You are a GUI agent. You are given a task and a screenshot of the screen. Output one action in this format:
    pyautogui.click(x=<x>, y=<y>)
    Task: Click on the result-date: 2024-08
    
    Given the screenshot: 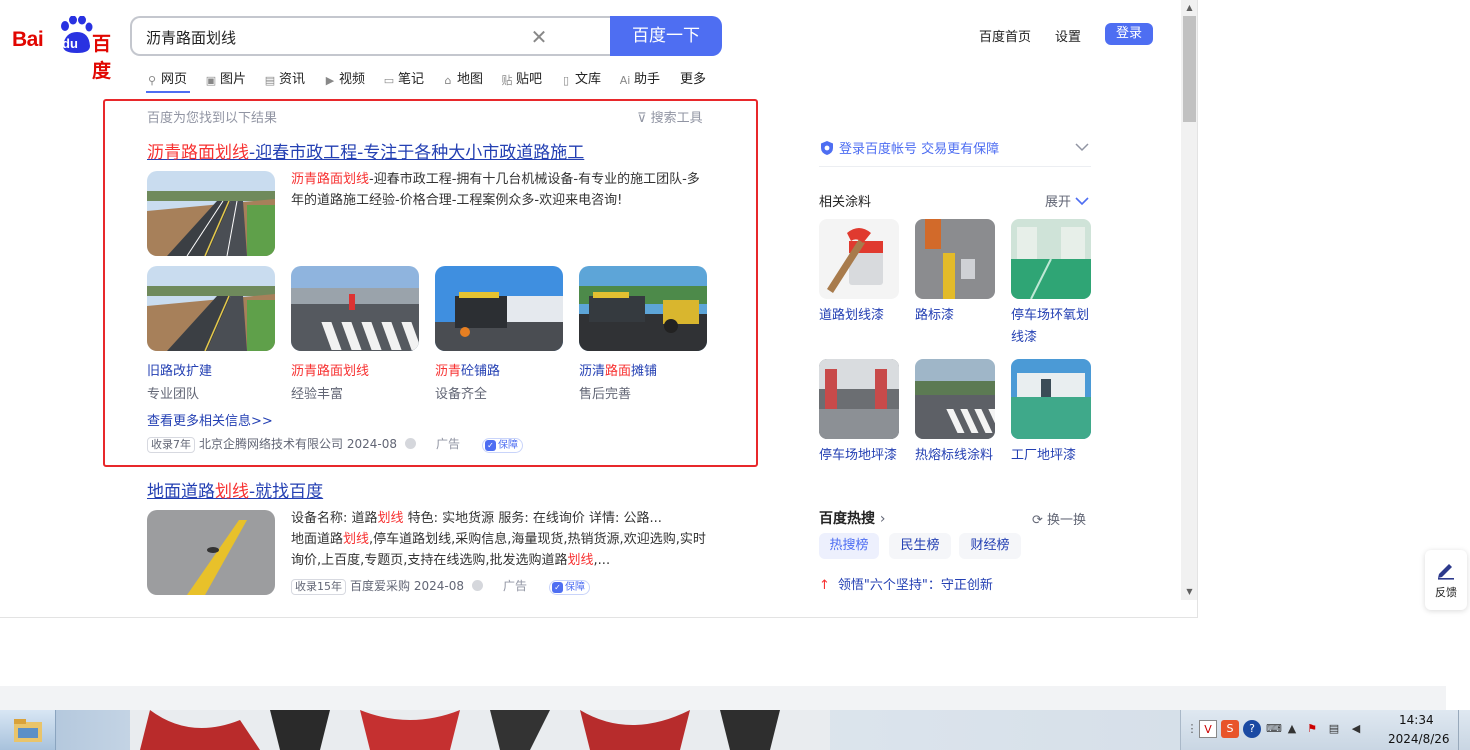 What is the action you would take?
    pyautogui.click(x=438, y=586)
    